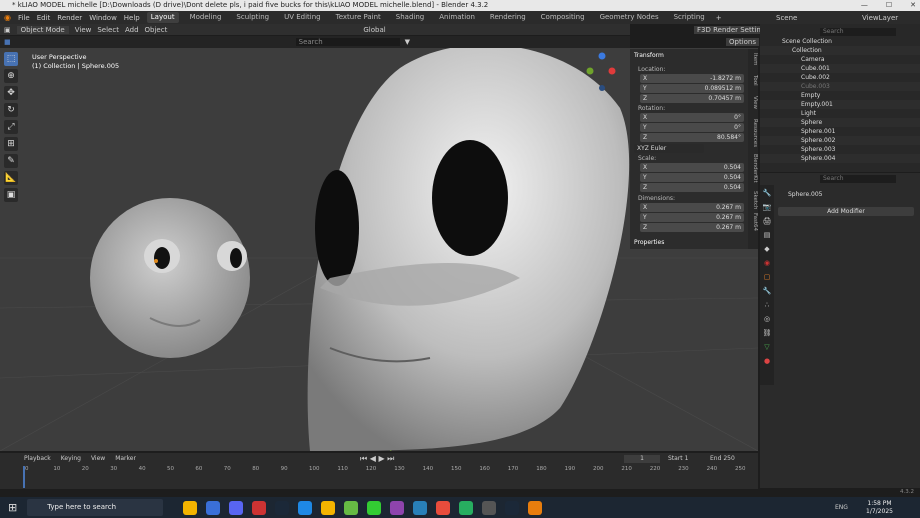  I want to click on chrome-icon, so click(190, 507).